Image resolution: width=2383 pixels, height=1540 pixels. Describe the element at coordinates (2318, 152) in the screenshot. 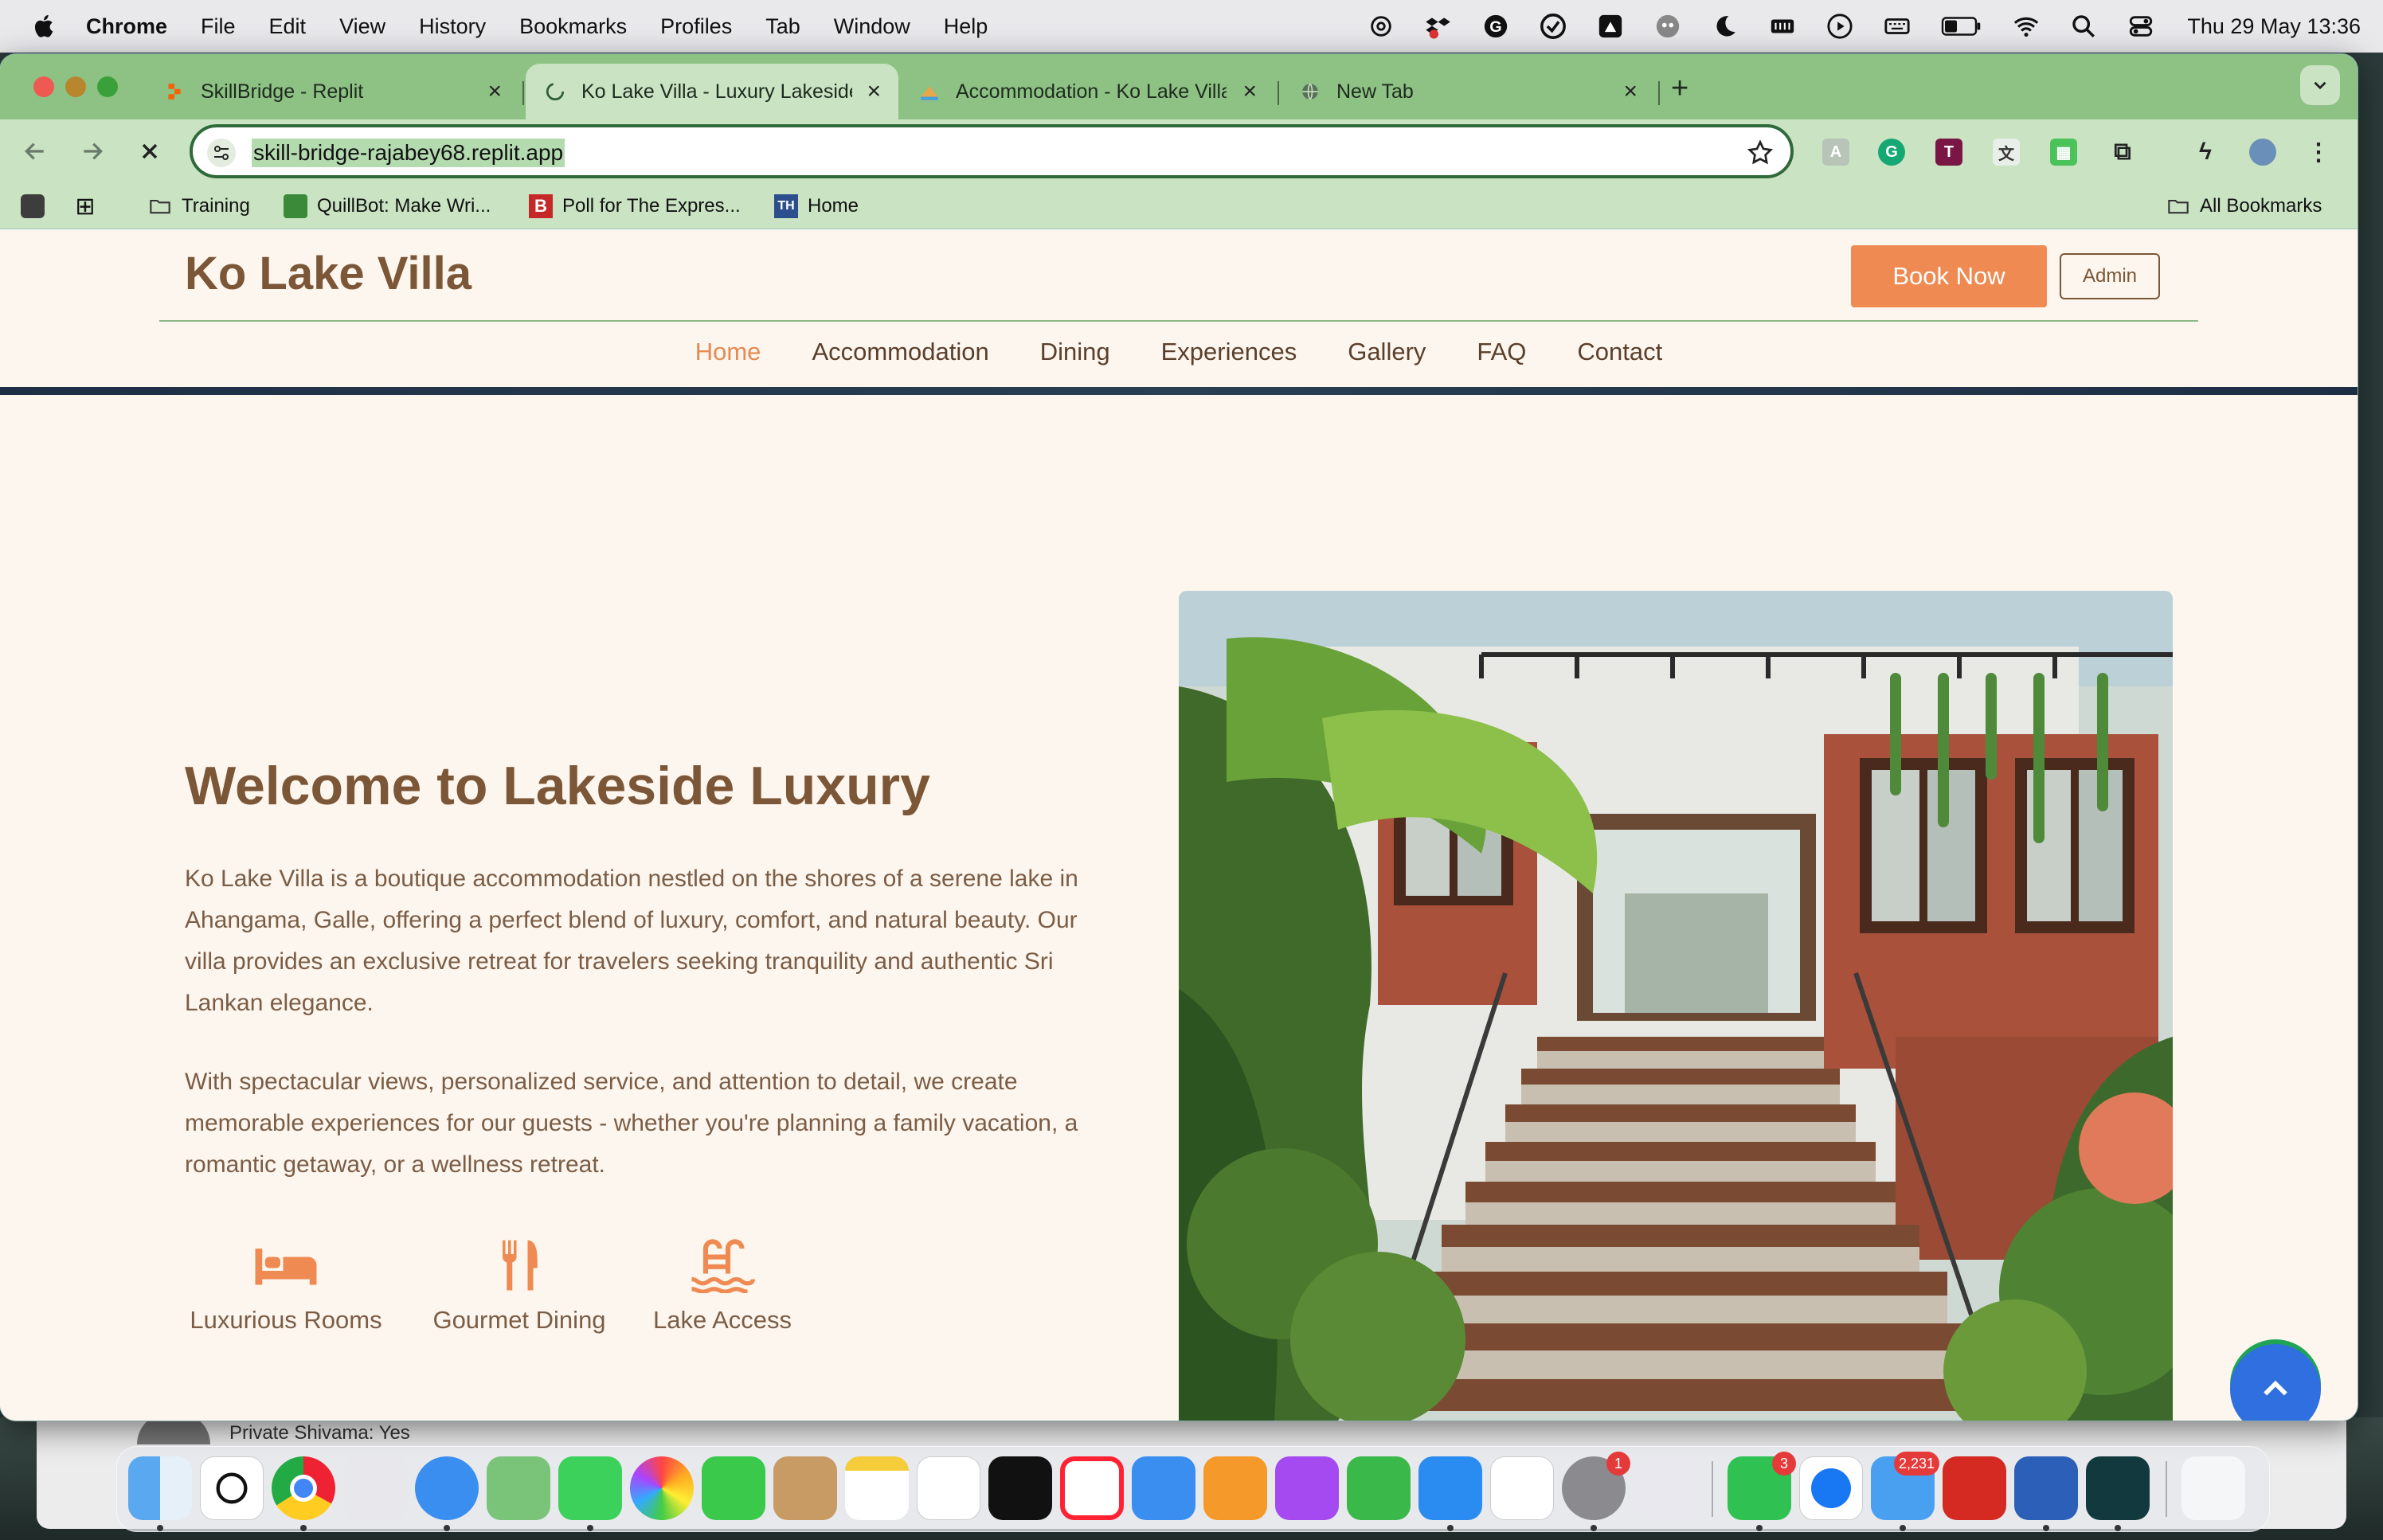

I see `browser-menu-icon: ⋮` at that location.